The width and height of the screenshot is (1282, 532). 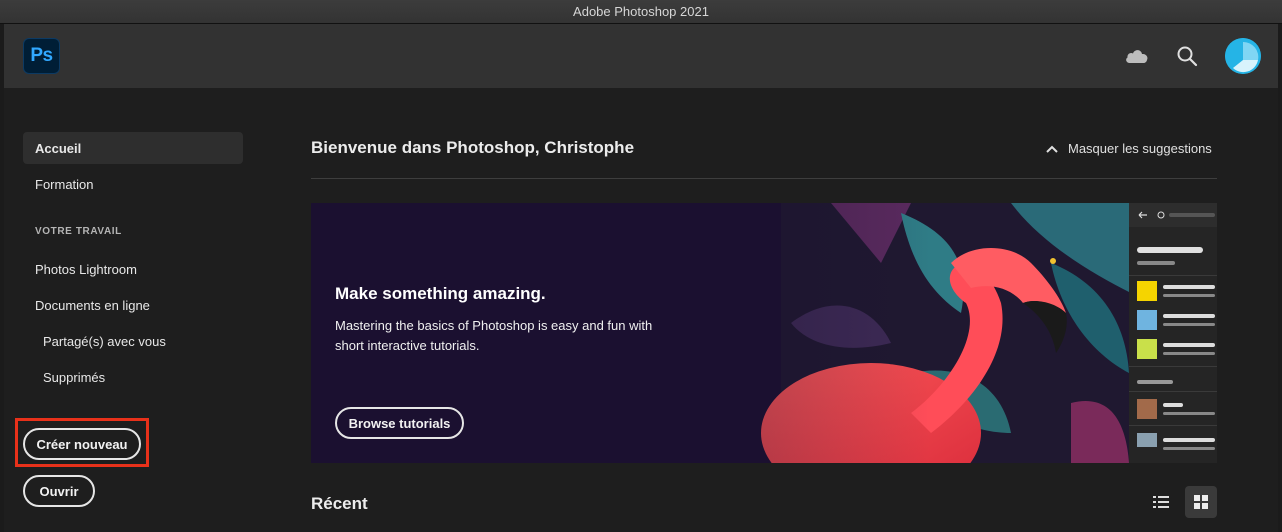 What do you see at coordinates (78, 231) in the screenshot?
I see `sidebar-section-title: VOTRE TRAVAIL` at bounding box center [78, 231].